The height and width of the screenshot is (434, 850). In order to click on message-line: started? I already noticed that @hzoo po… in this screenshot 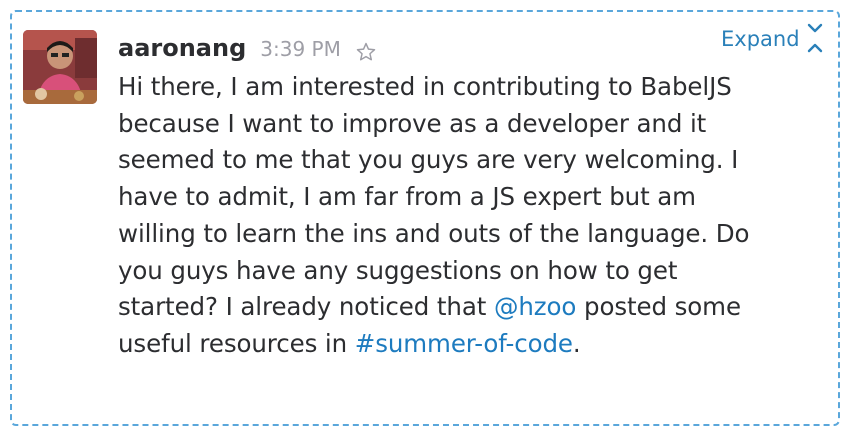, I will do `click(468, 307)`.